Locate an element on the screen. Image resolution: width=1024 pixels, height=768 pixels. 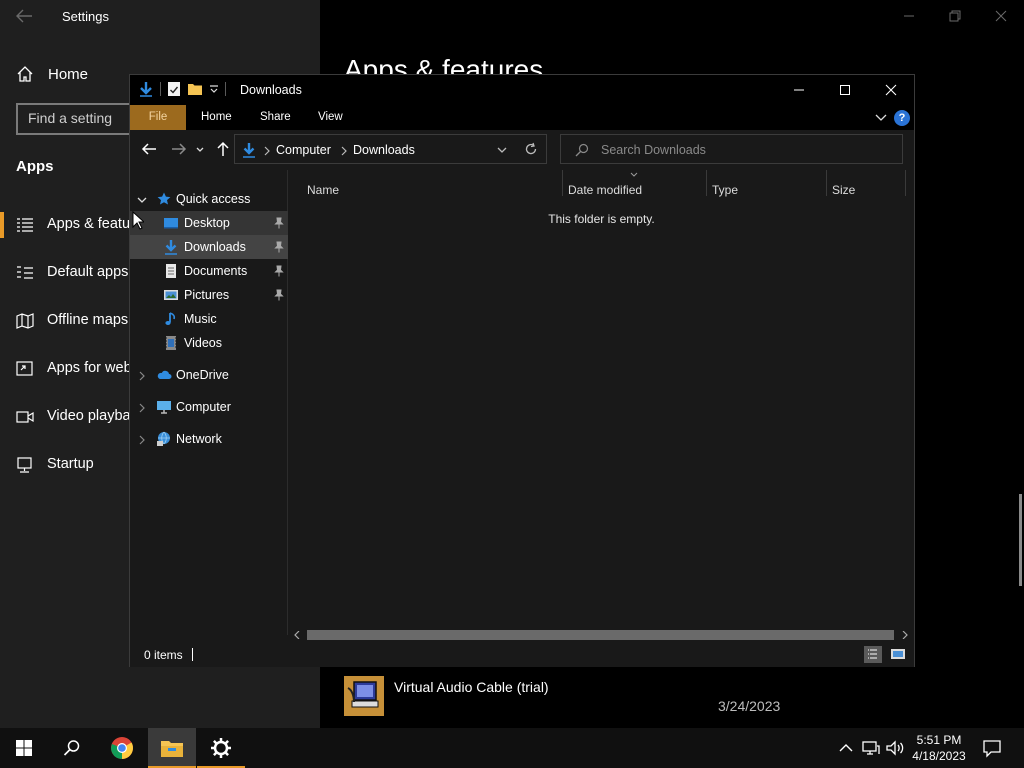
tree-item-onedrive: OneDrive is located at coordinates (209, 375).